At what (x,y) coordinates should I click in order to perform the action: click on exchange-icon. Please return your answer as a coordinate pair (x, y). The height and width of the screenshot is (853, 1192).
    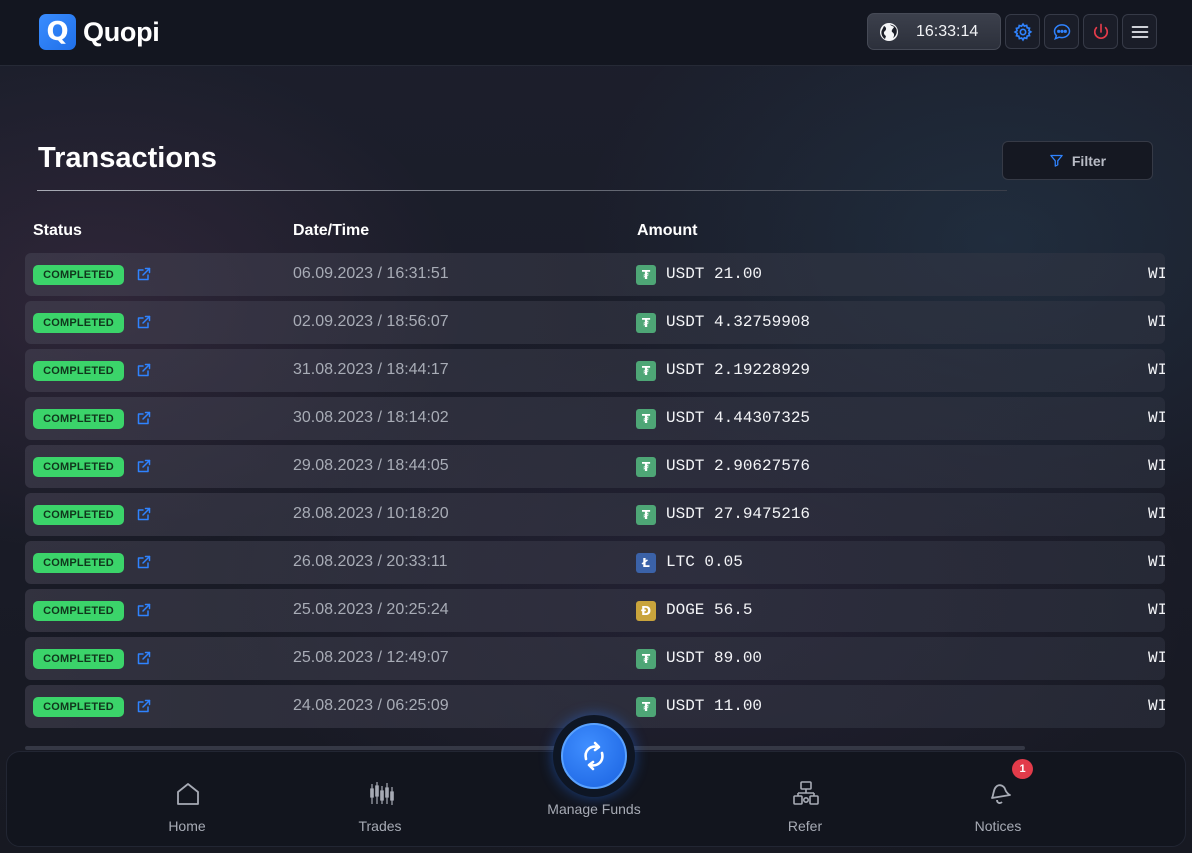
    Looking at the image, I should click on (594, 756).